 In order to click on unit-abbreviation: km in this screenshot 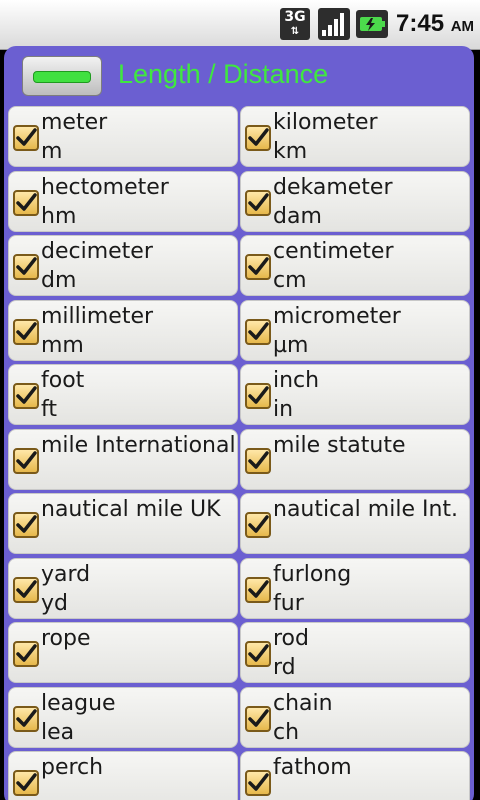, I will do `click(290, 151)`.